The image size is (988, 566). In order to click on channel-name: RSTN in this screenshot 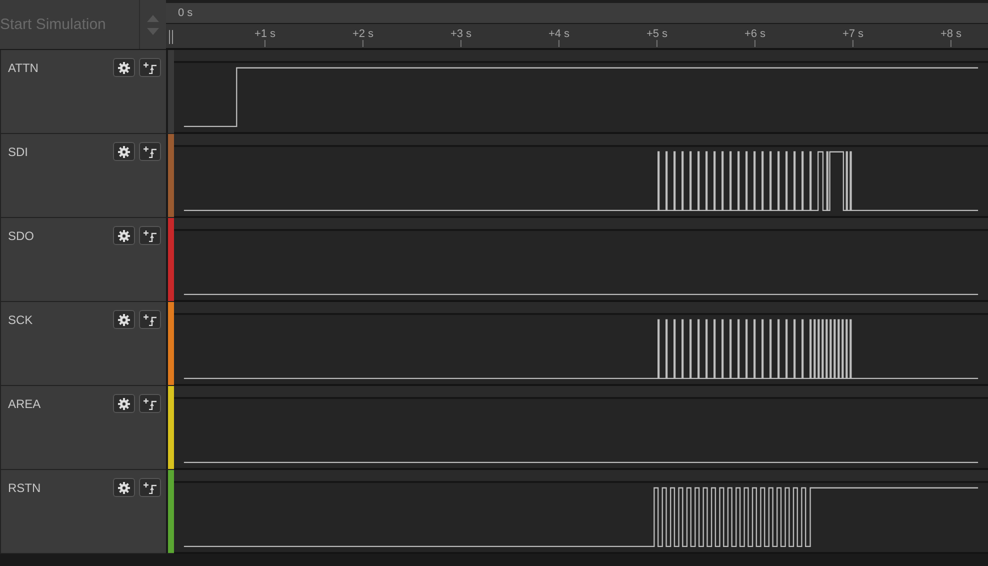, I will do `click(24, 488)`.